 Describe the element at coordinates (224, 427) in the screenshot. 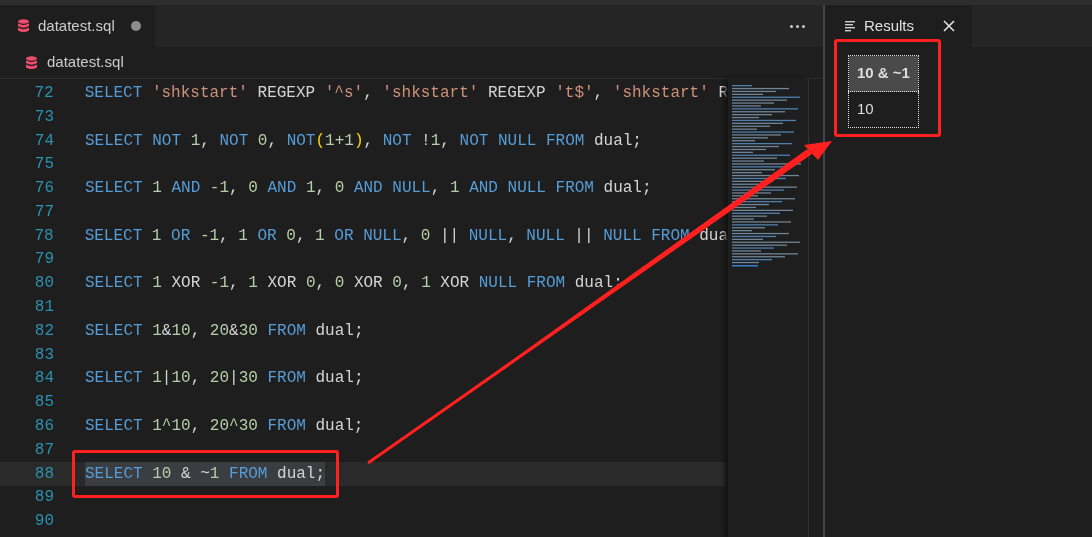

I see `code-line: SELECT 1^10, 20^30 FROM dual;` at that location.